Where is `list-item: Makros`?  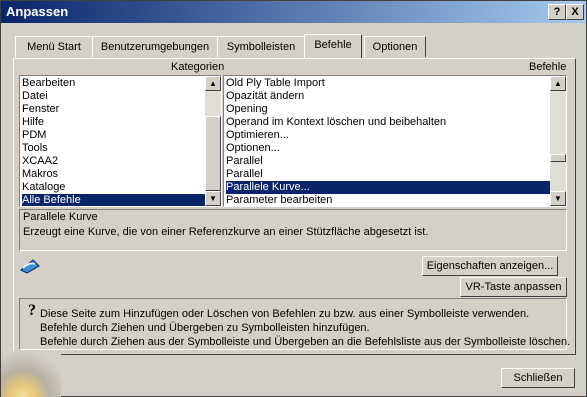
list-item: Makros is located at coordinates (40, 174).